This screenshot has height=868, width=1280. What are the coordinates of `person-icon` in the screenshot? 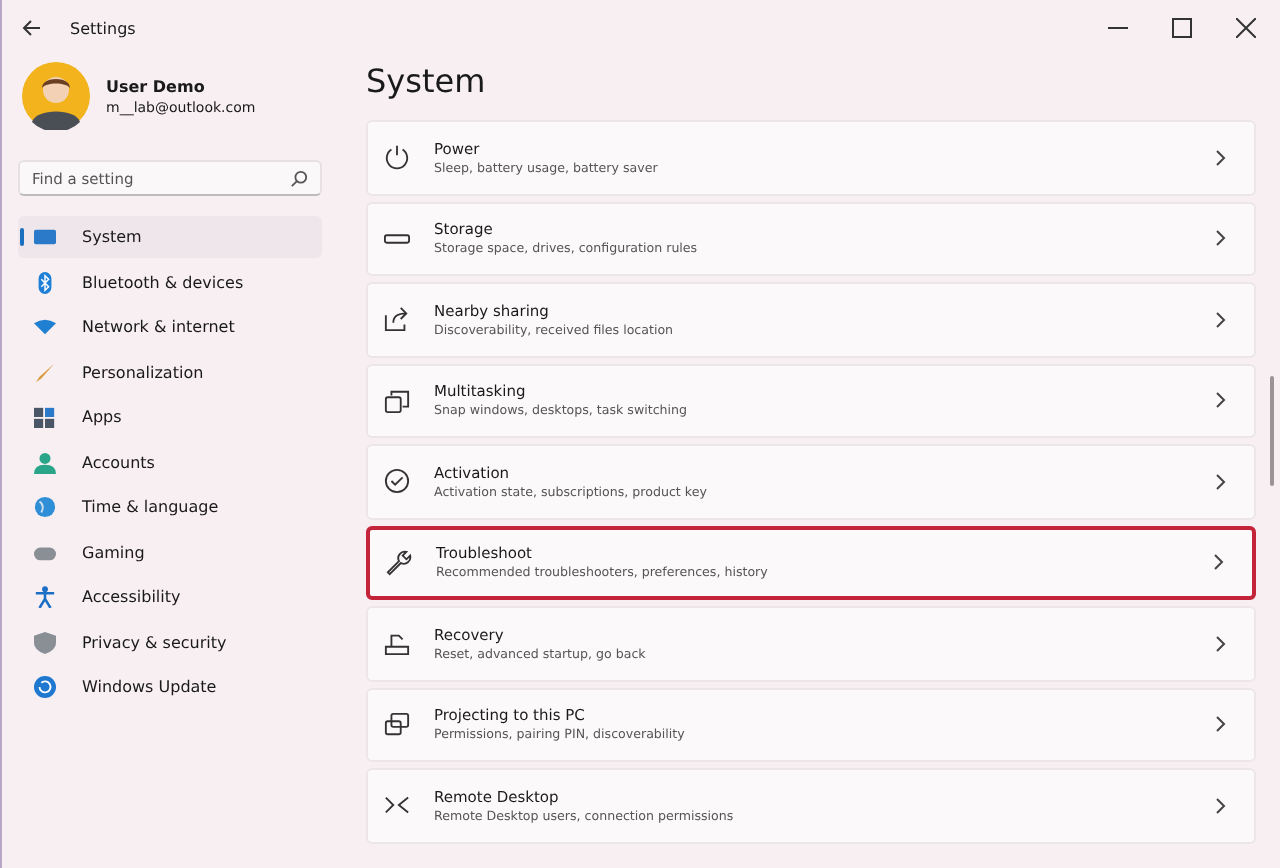 It's located at (45, 462).